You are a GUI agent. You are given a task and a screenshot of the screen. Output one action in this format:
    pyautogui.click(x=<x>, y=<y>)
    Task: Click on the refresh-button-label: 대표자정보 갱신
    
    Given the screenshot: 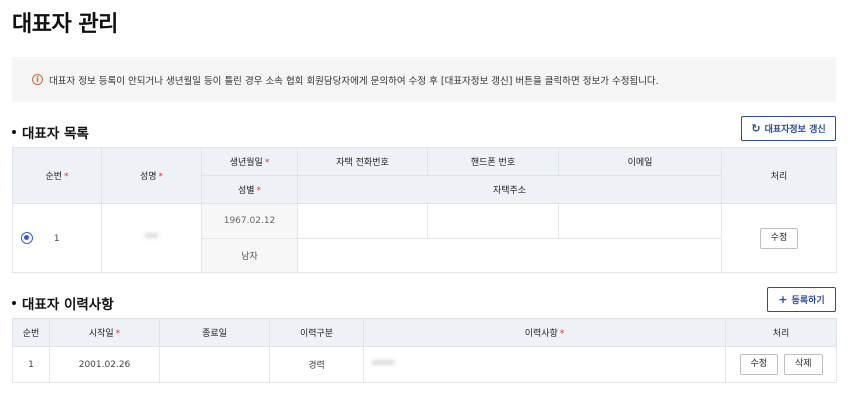 What is the action you would take?
    pyautogui.click(x=795, y=130)
    